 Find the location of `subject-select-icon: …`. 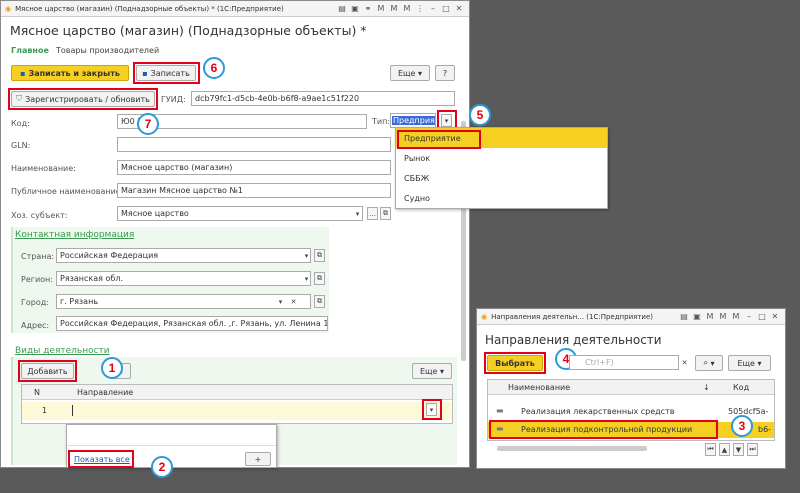

subject-select-icon: … is located at coordinates (372, 213).